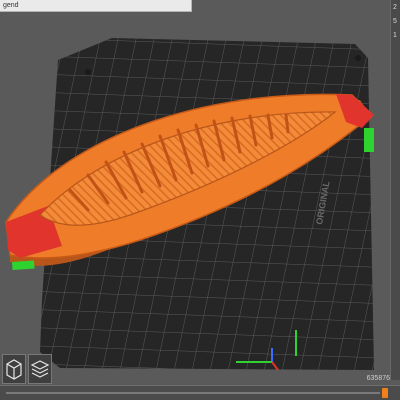 This screenshot has height=400, width=400. What do you see at coordinates (14, 369) in the screenshot?
I see `iso-view-icon` at bounding box center [14, 369].